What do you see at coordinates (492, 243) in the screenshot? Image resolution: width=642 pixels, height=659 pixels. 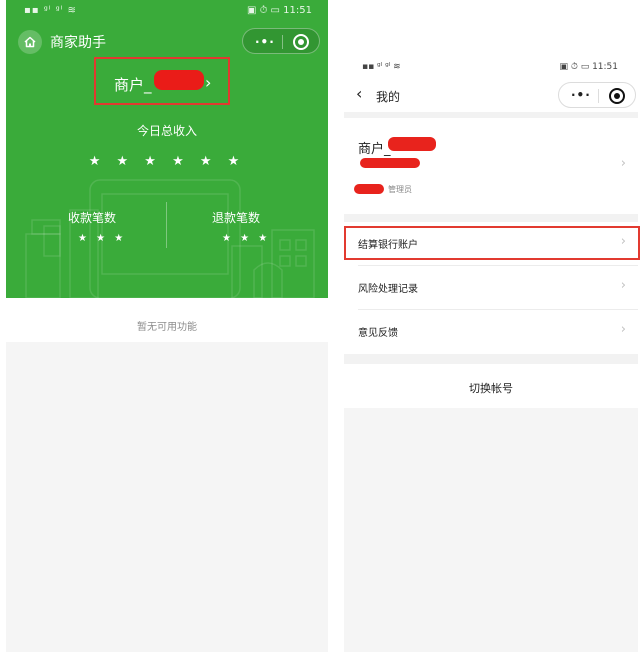 I see `settlement-highlight-box` at bounding box center [492, 243].